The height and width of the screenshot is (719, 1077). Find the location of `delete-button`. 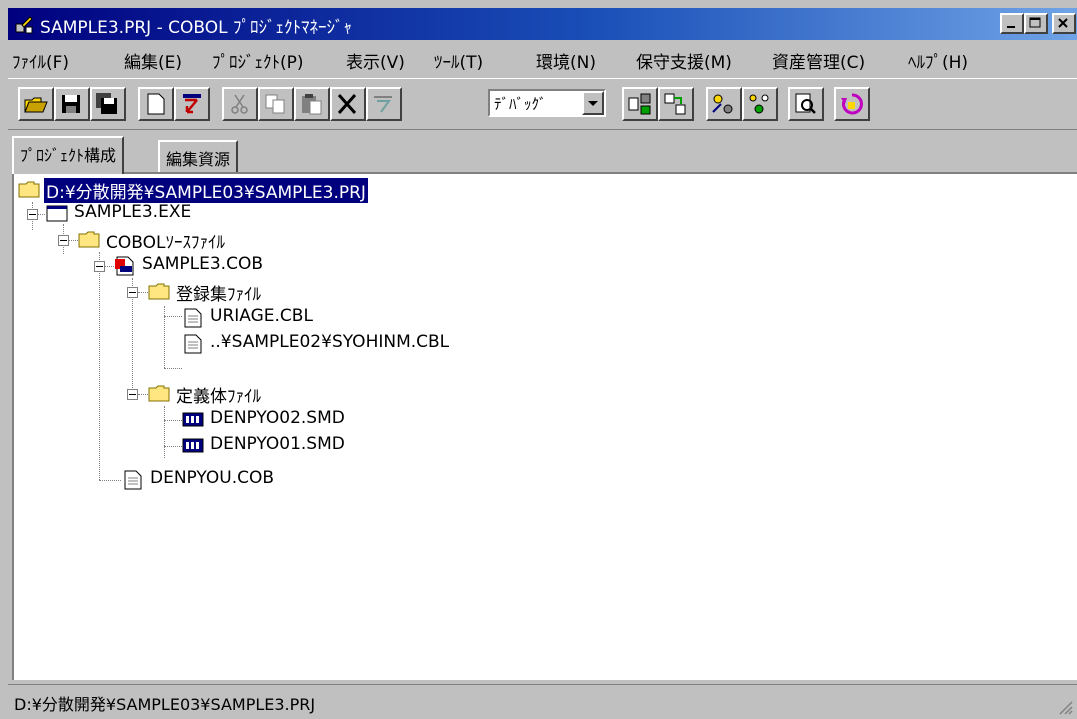

delete-button is located at coordinates (348, 104).